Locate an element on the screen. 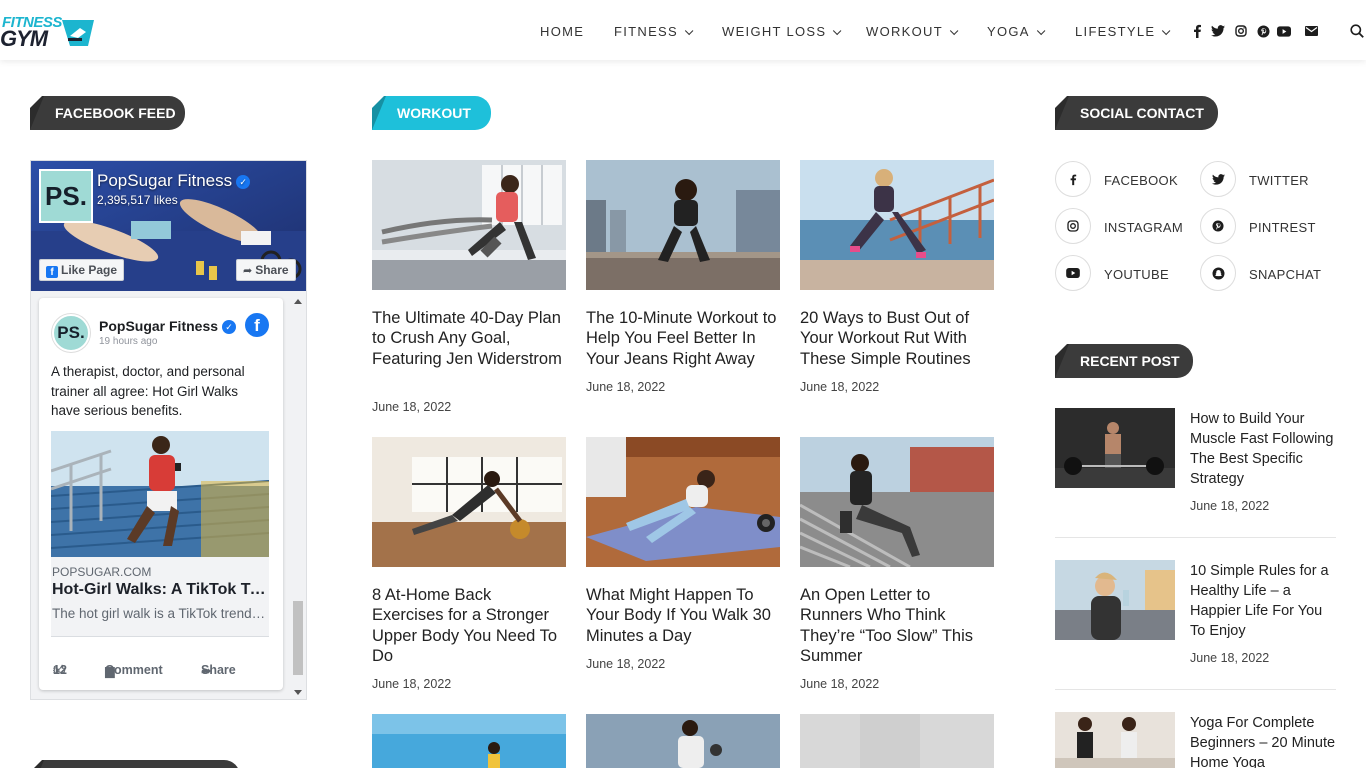 The height and width of the screenshot is (768, 1366). logo-line-2: GYM is located at coordinates (24, 38).